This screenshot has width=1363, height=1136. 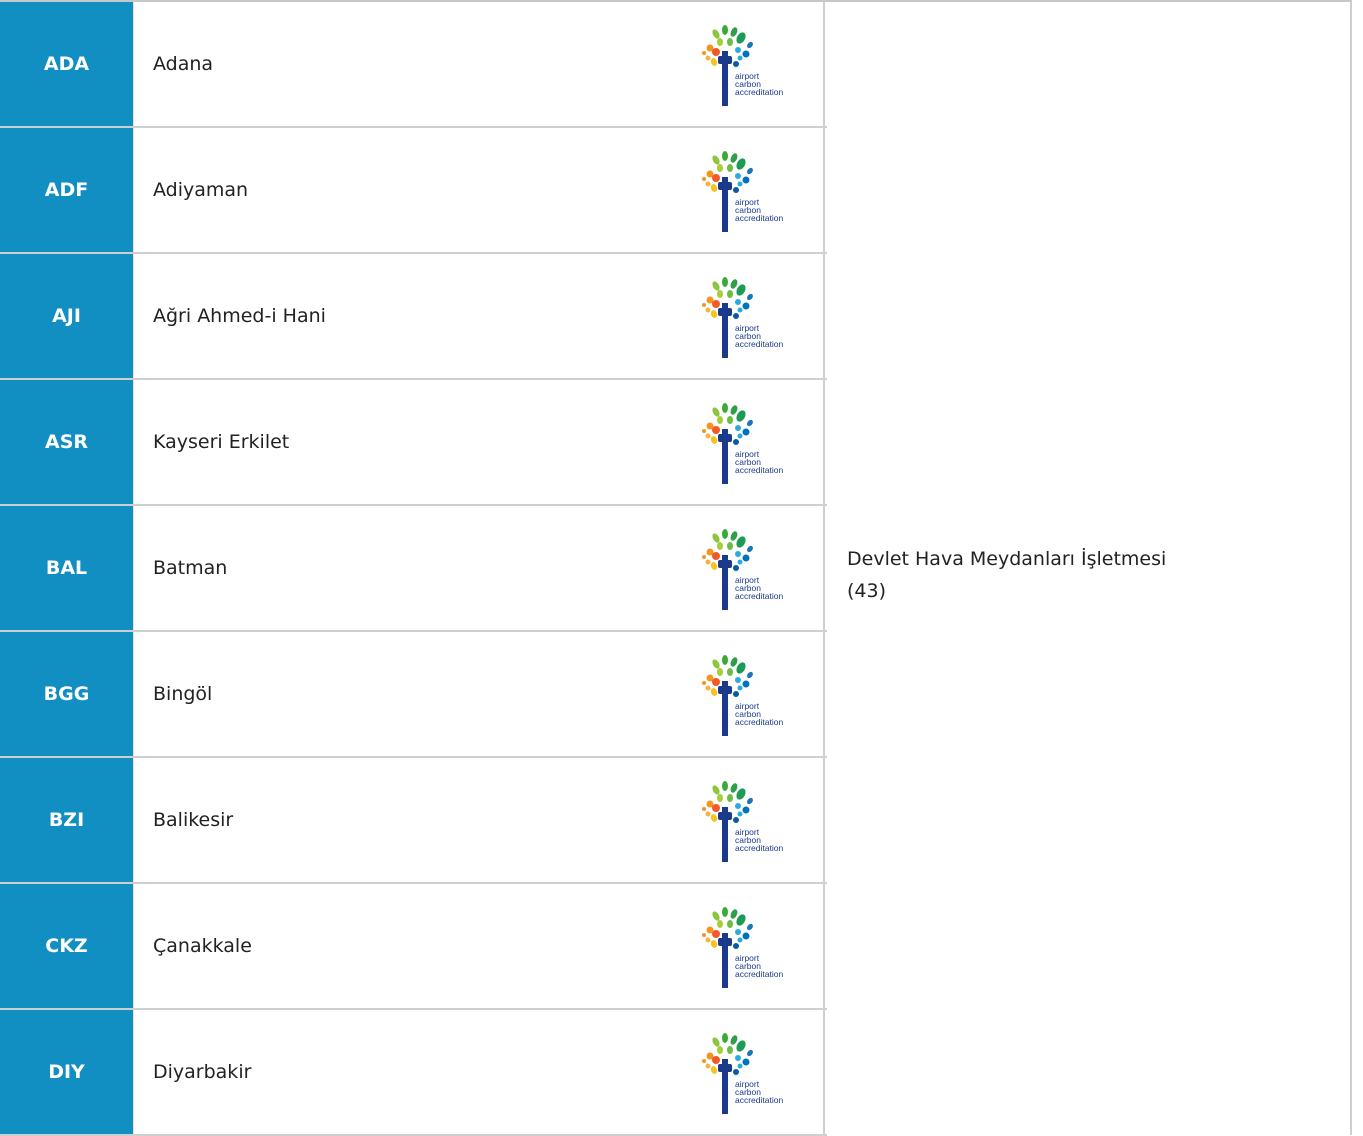 I want to click on airport-name: Batman, so click(x=190, y=568).